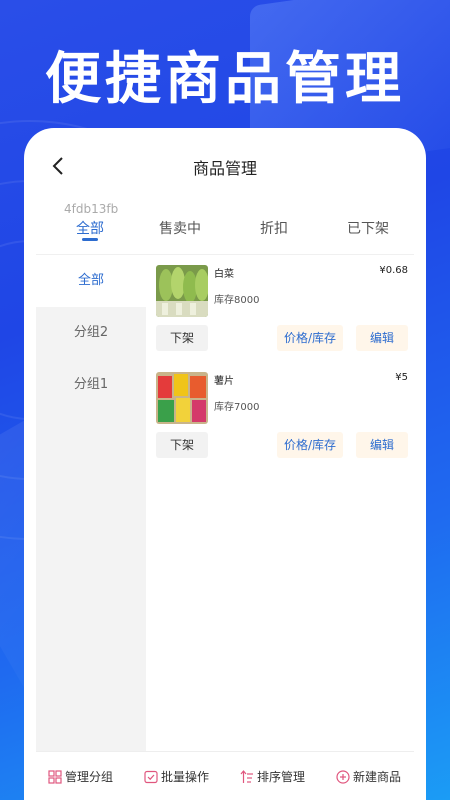 The image size is (450, 800). What do you see at coordinates (224, 381) in the screenshot?
I see `goods-name: 薯片` at bounding box center [224, 381].